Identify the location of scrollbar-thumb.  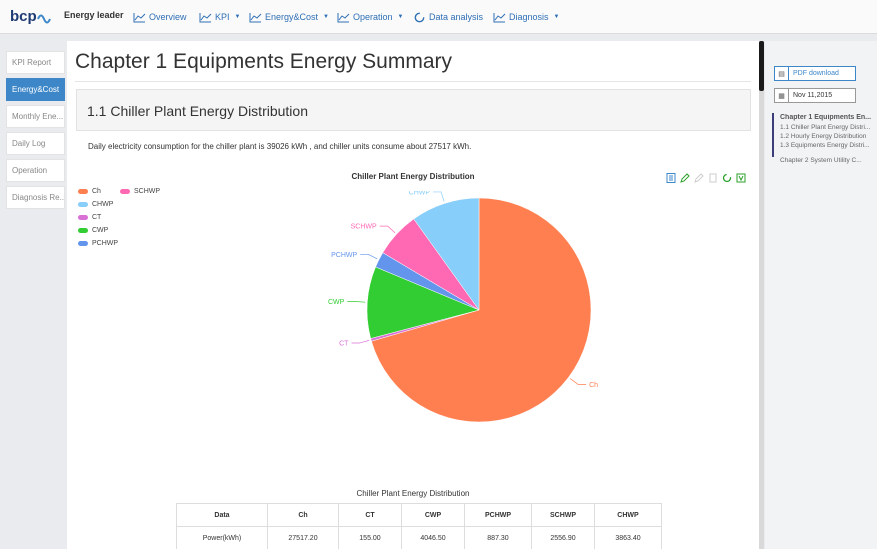
(761, 66).